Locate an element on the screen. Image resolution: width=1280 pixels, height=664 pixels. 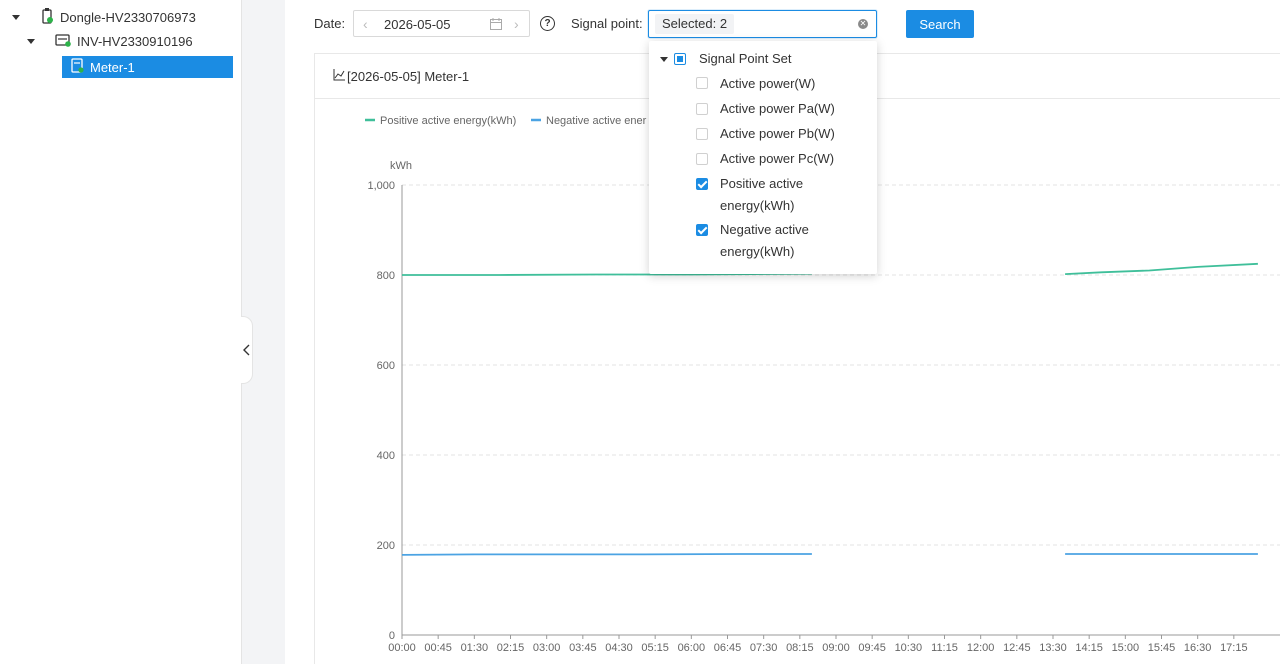
option-label-line: Negative active is located at coordinates (764, 229).